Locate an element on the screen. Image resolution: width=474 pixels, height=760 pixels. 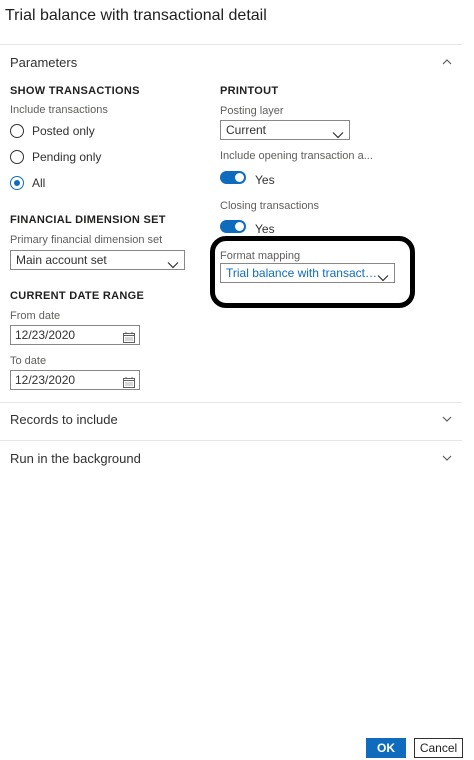
include-transactions-label: Include transactions is located at coordinates (59, 110).